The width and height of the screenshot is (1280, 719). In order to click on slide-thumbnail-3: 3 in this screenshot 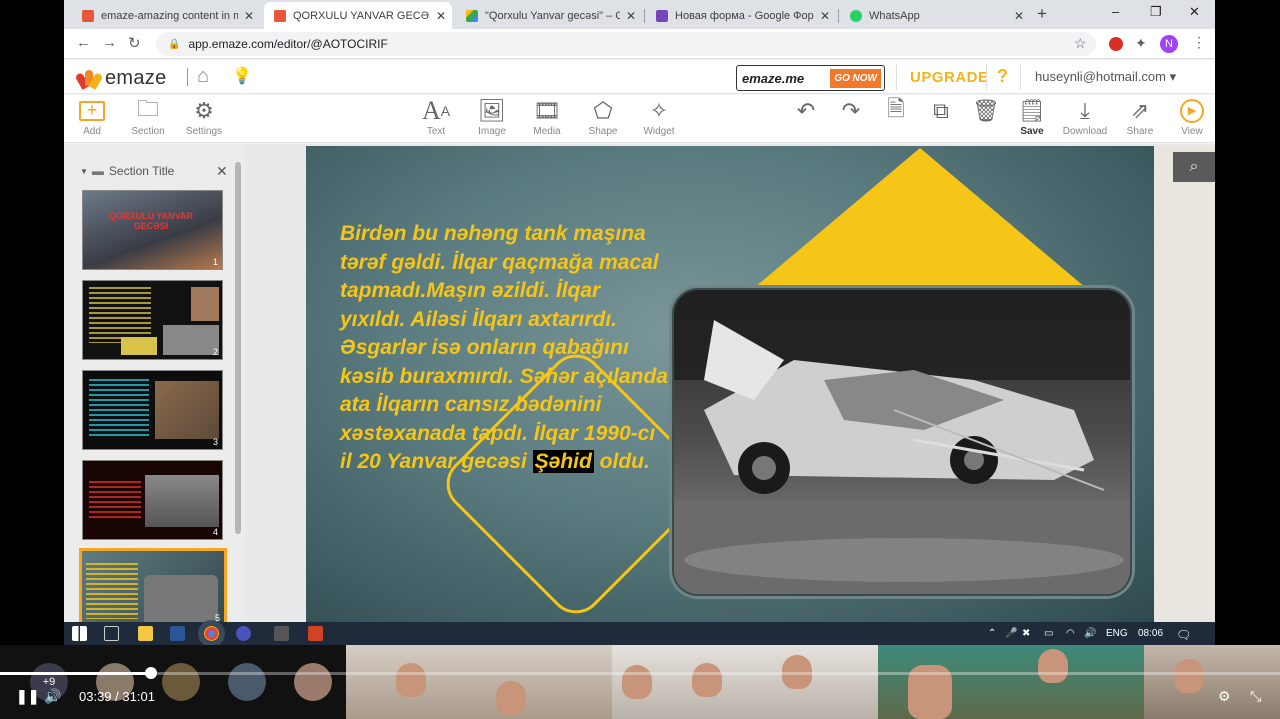, I will do `click(152, 410)`.